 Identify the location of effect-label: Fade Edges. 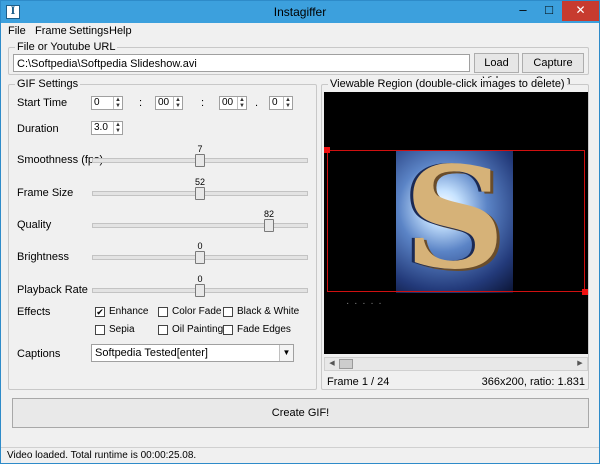
(264, 329).